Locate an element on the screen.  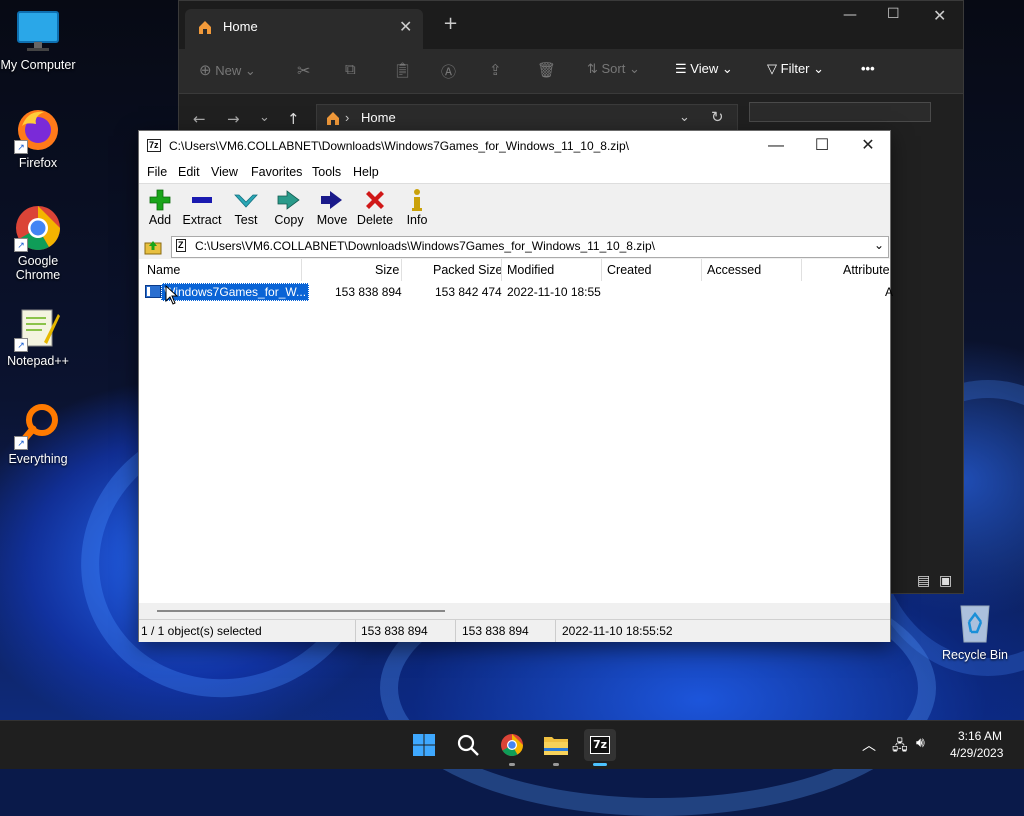
taskbar-7zip-button: 7z is located at coordinates (600, 747).